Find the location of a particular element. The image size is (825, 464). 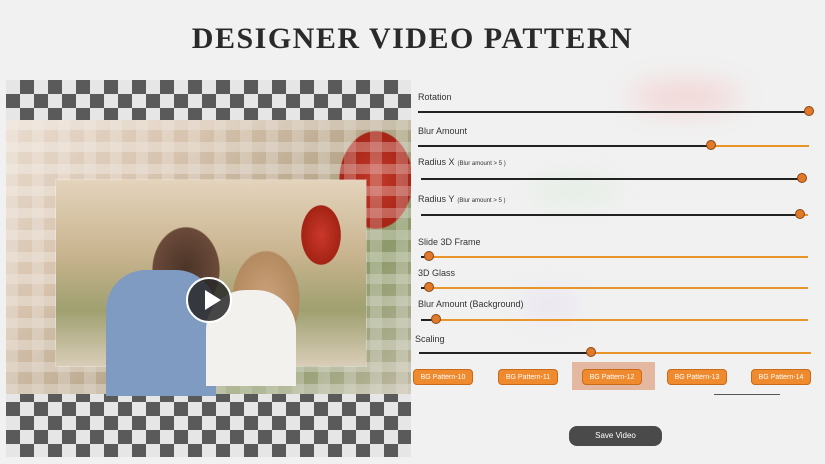

slider-label: Slide 3D Frame is located at coordinates (449, 242).